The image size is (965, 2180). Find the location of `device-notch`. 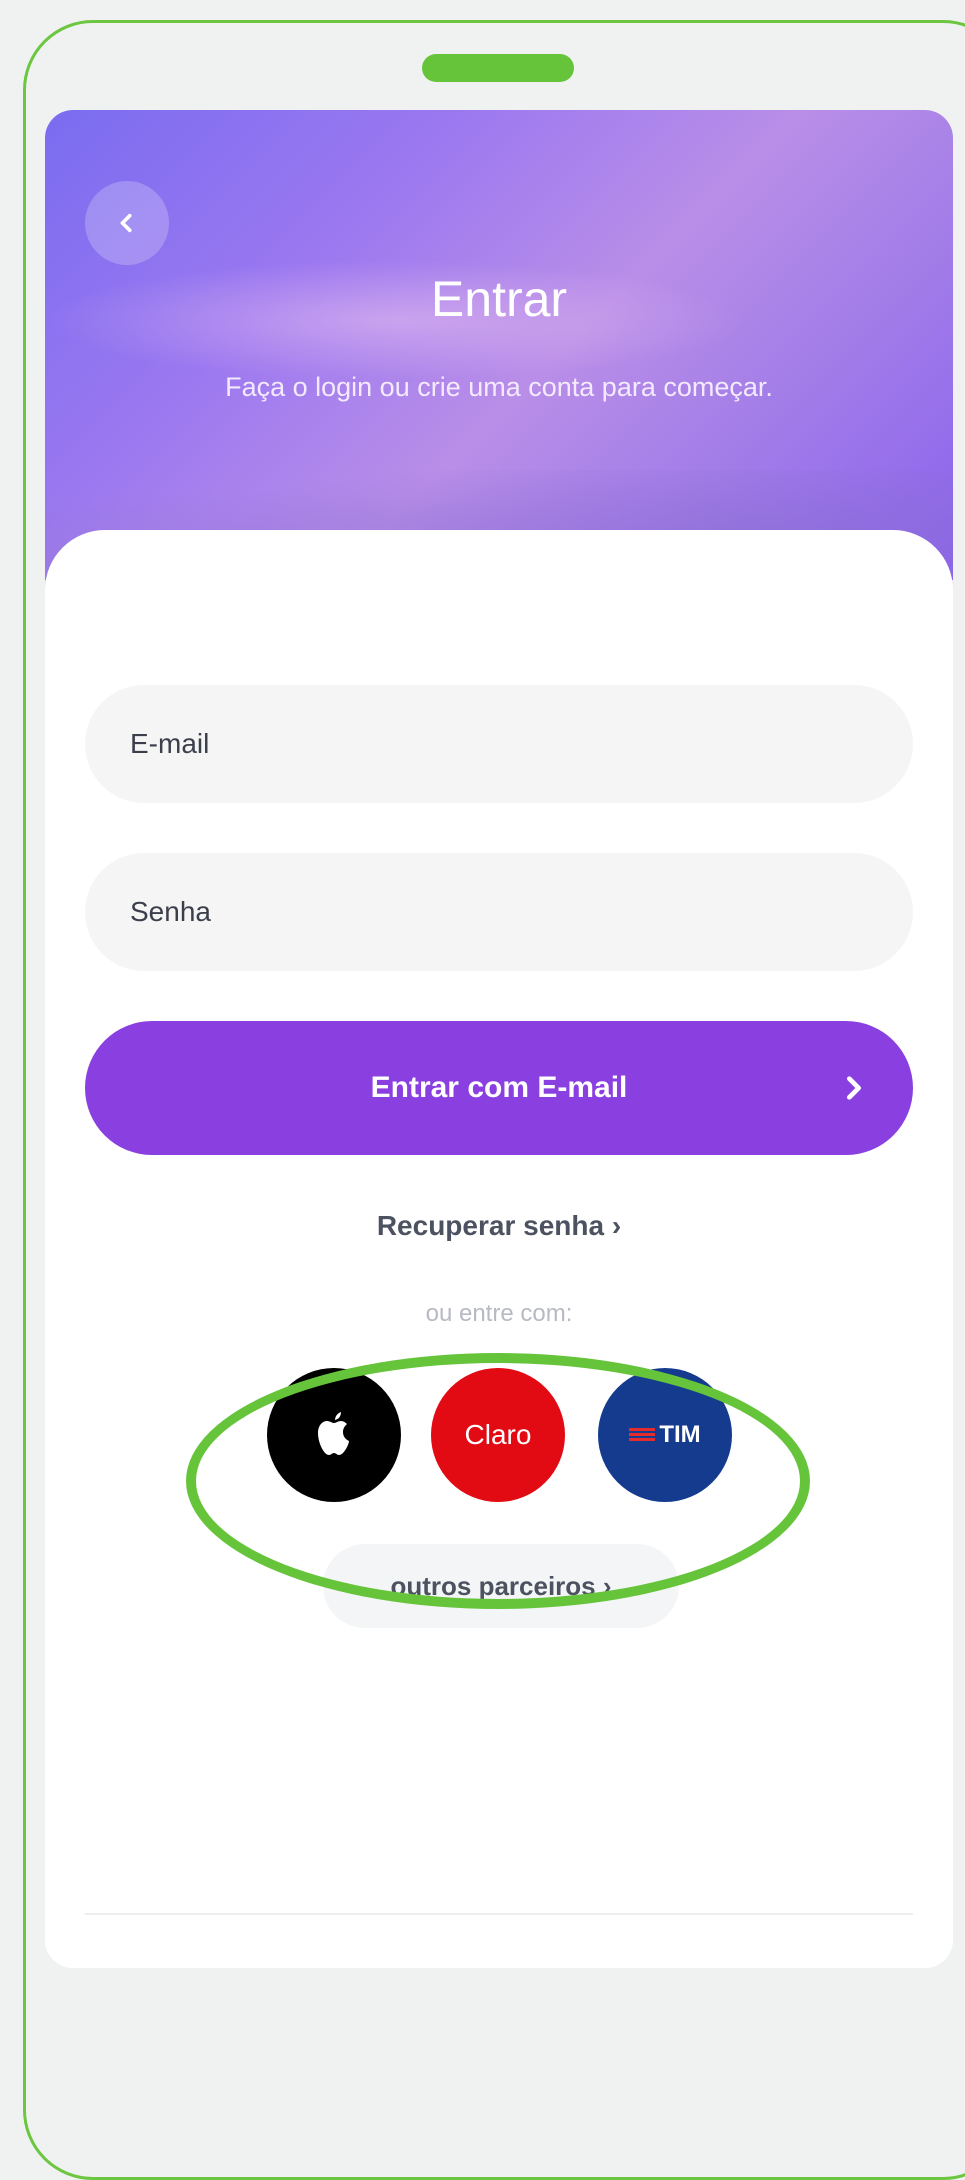

device-notch is located at coordinates (498, 68).